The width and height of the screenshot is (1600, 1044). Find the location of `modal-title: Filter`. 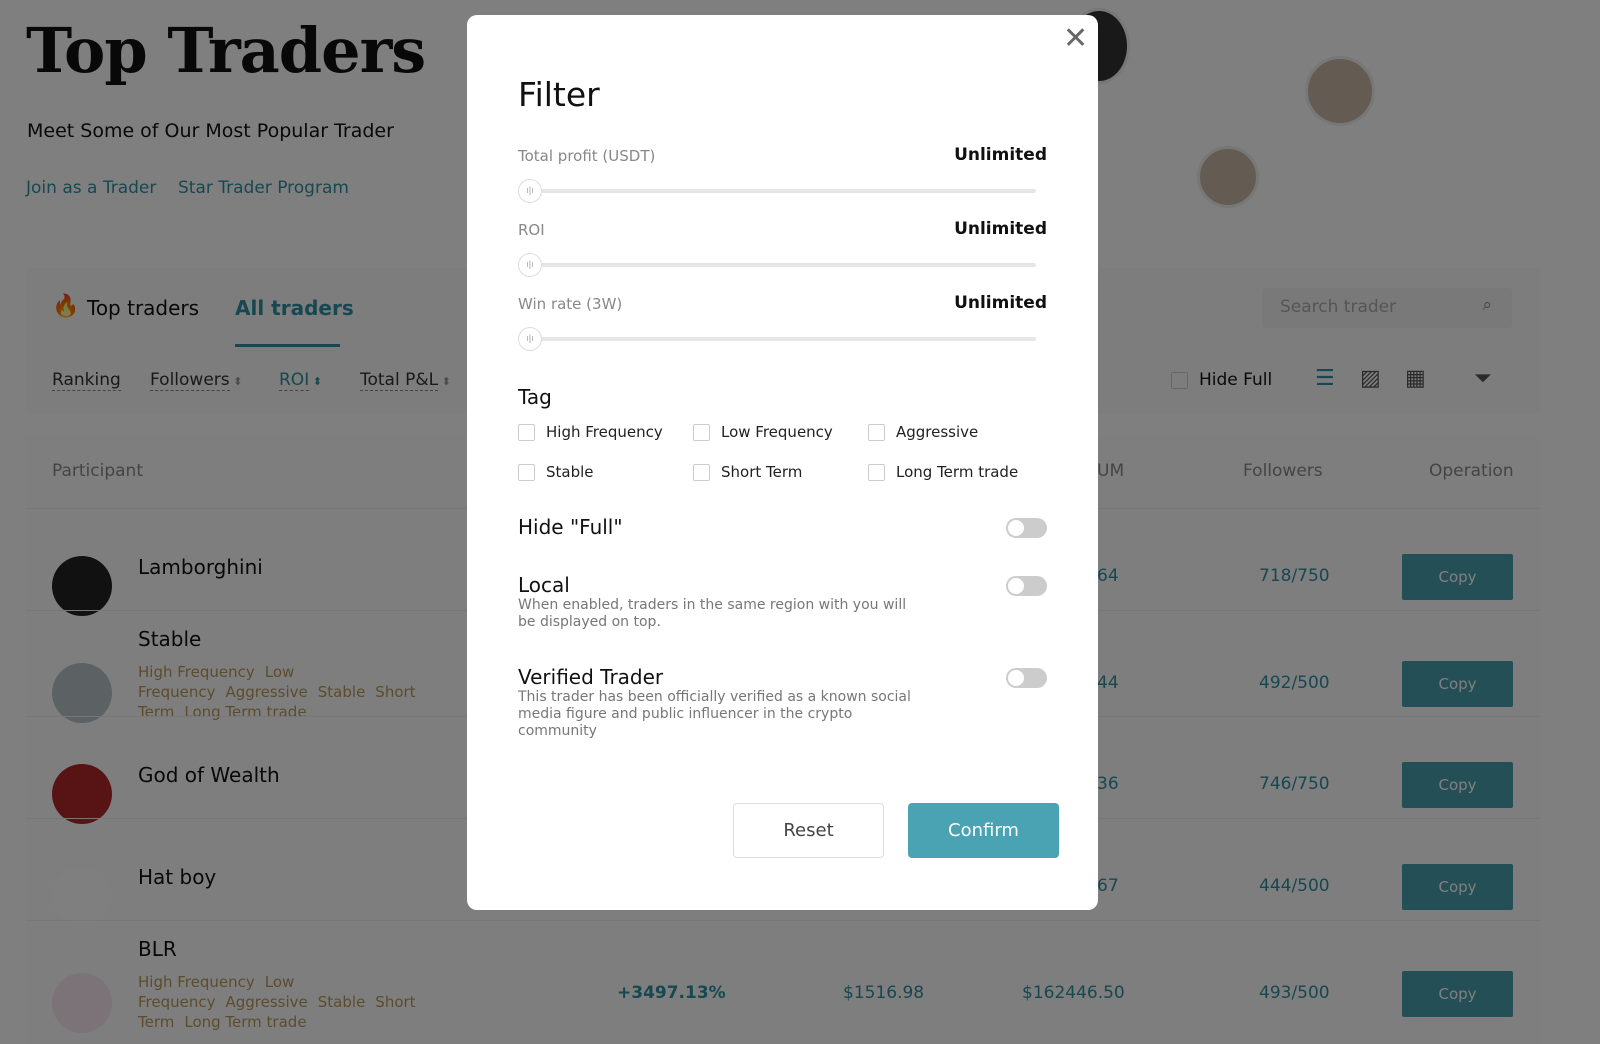

modal-title: Filter is located at coordinates (559, 94).